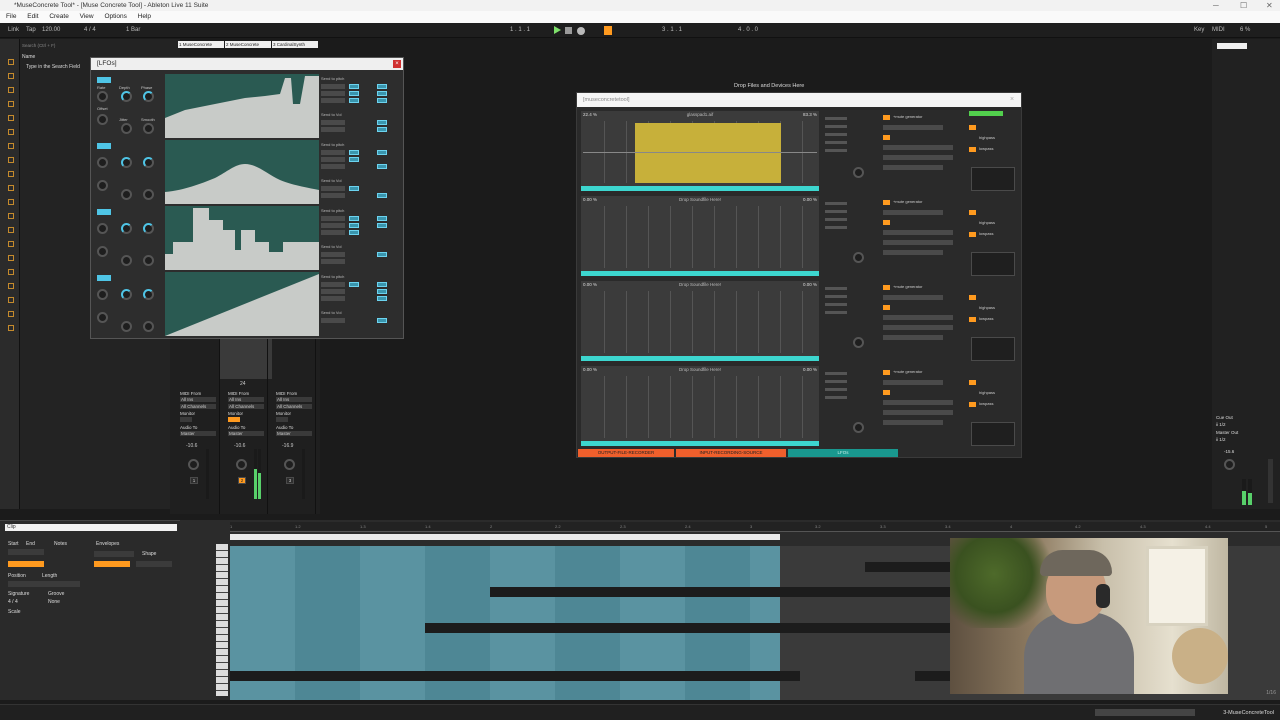  What do you see at coordinates (133, 30) in the screenshot?
I see `quantize-menu: 1 Bar` at bounding box center [133, 30].